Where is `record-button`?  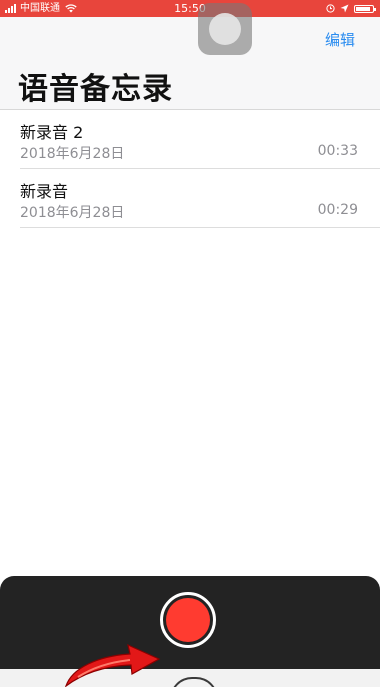
record-button is located at coordinates (188, 620).